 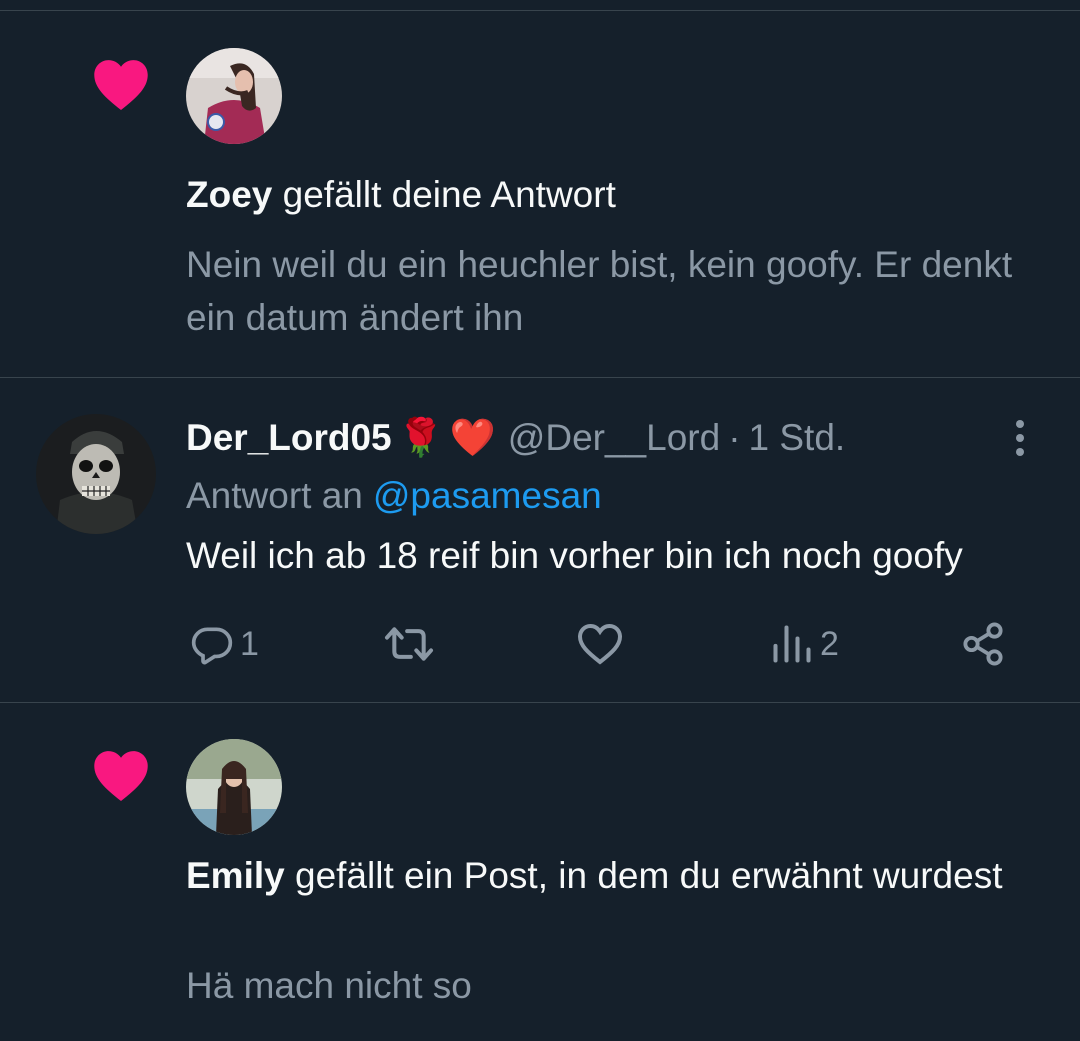 What do you see at coordinates (797, 438) in the screenshot?
I see `timestamp: 1 Std.` at bounding box center [797, 438].